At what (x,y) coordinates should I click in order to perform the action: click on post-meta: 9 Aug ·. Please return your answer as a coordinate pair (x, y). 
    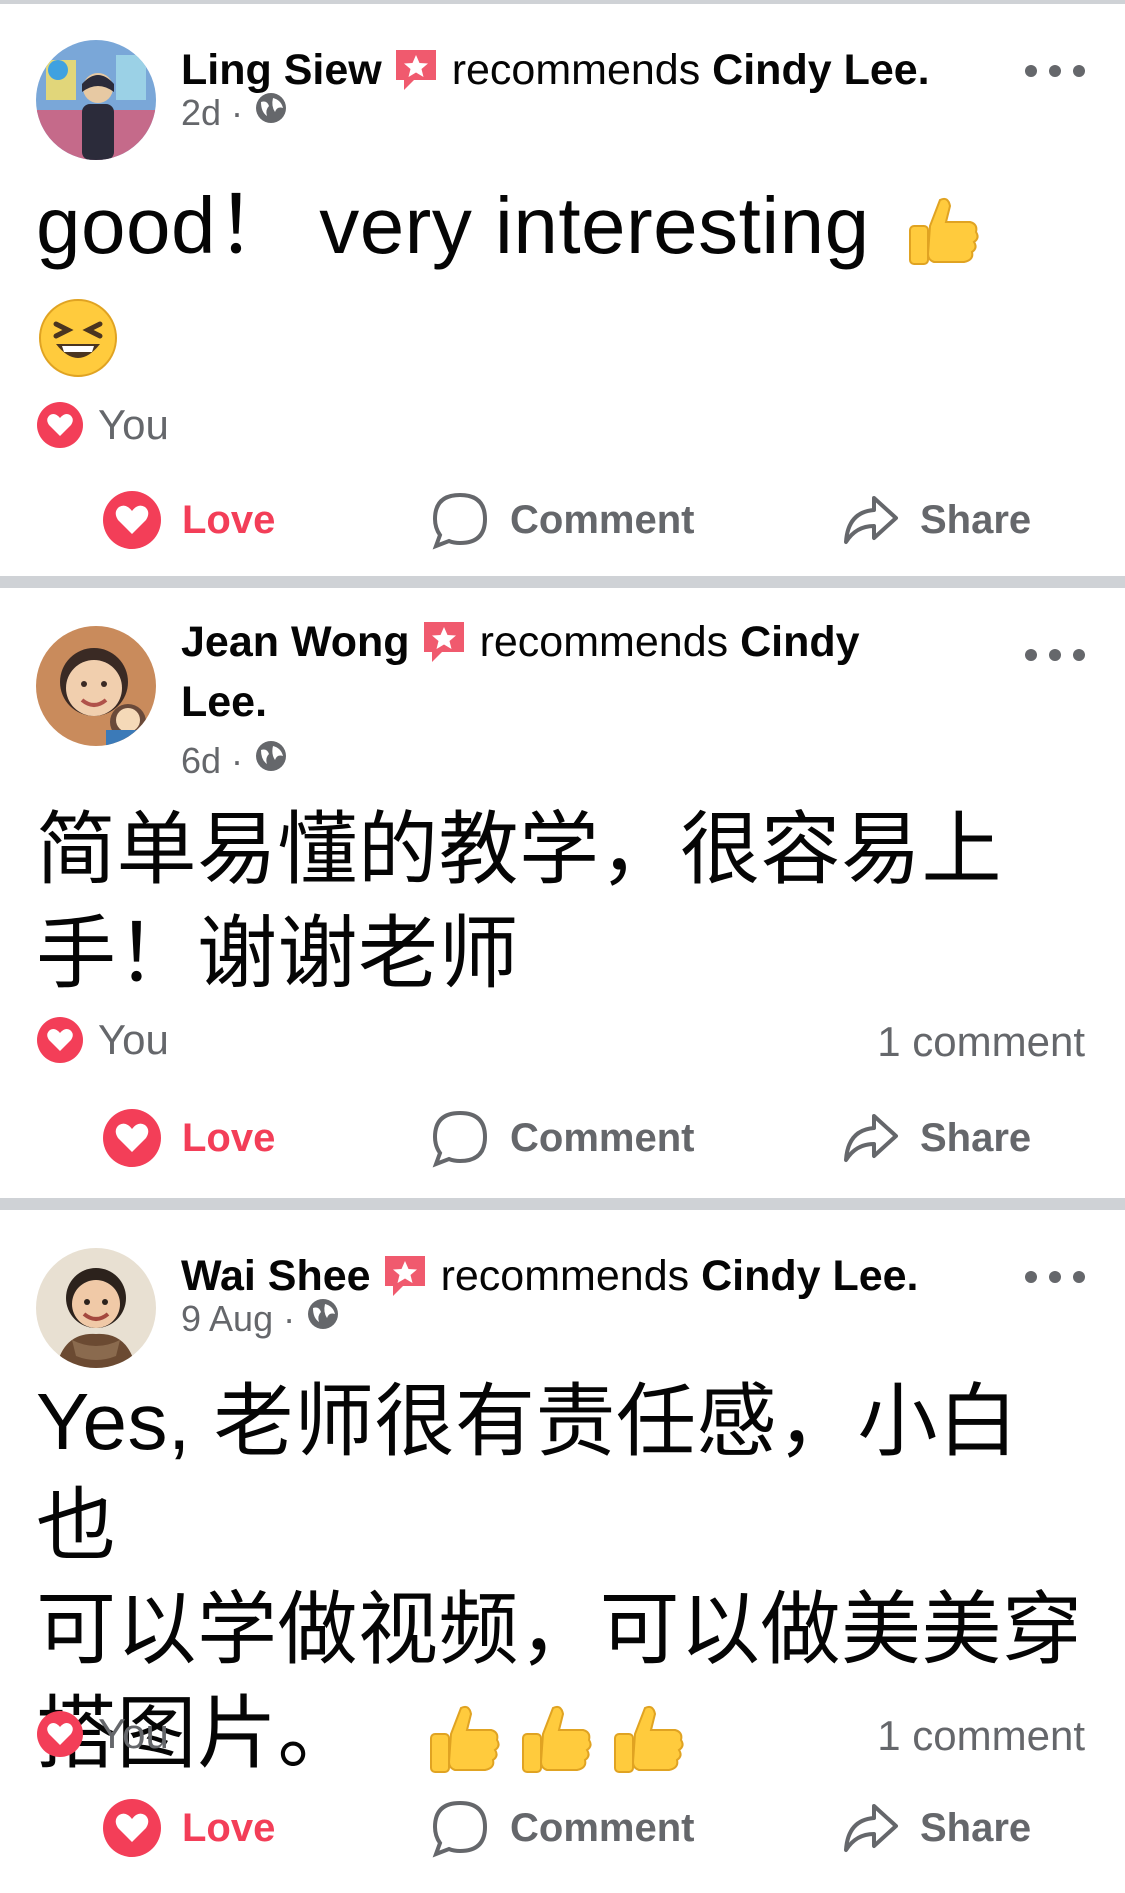
    Looking at the image, I should click on (261, 1319).